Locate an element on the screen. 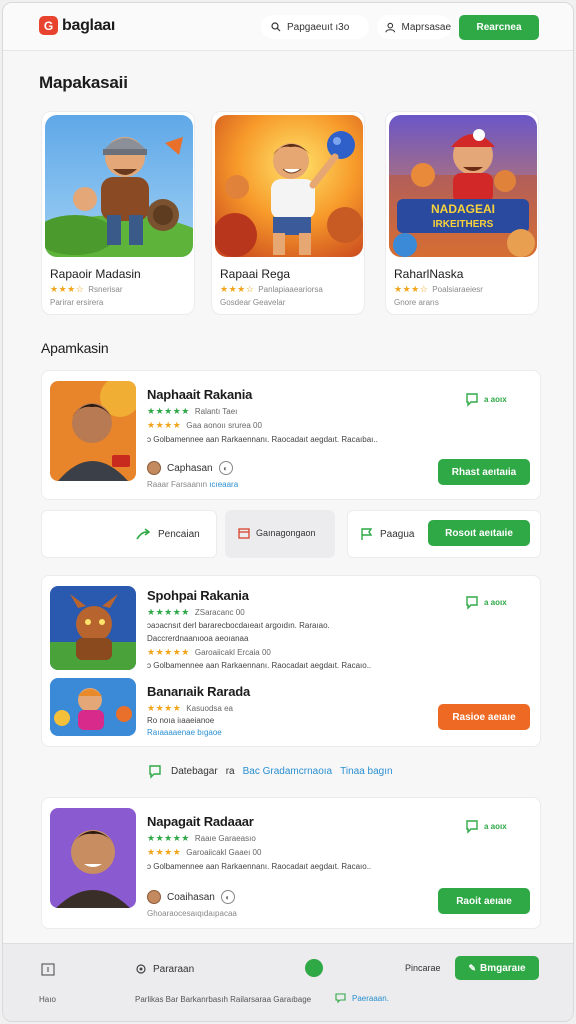 The height and width of the screenshot is (1024, 576). action-c-label: Paagua is located at coordinates (397, 534).